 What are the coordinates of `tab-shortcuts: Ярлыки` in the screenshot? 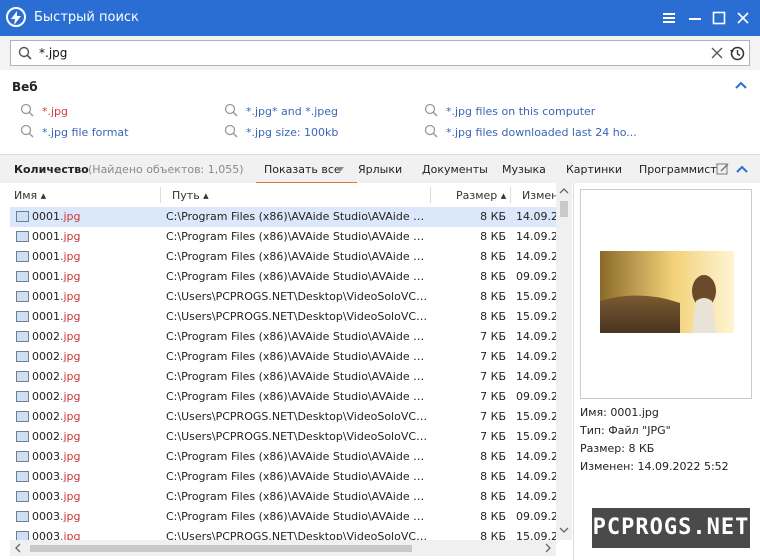 It's located at (380, 169).